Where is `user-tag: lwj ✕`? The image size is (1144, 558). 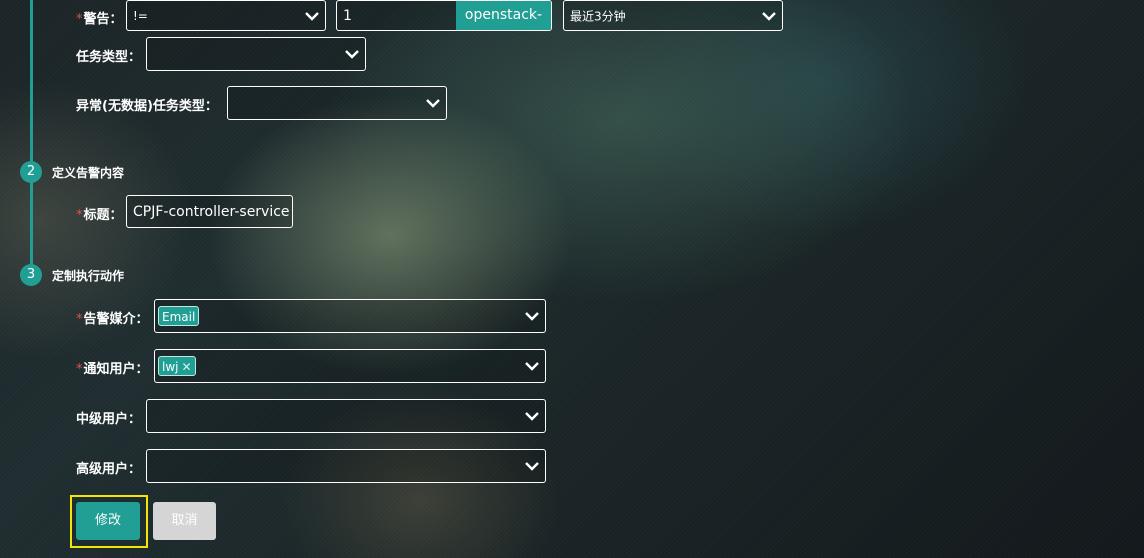
user-tag: lwj ✕ is located at coordinates (177, 366).